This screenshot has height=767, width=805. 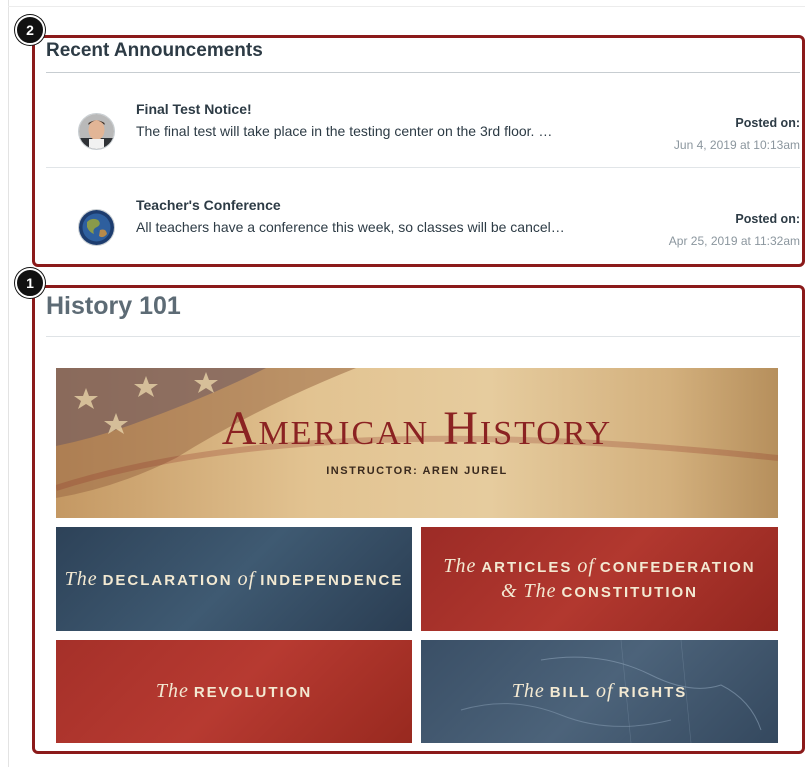 I want to click on person-avatar-icon, so click(x=96, y=131).